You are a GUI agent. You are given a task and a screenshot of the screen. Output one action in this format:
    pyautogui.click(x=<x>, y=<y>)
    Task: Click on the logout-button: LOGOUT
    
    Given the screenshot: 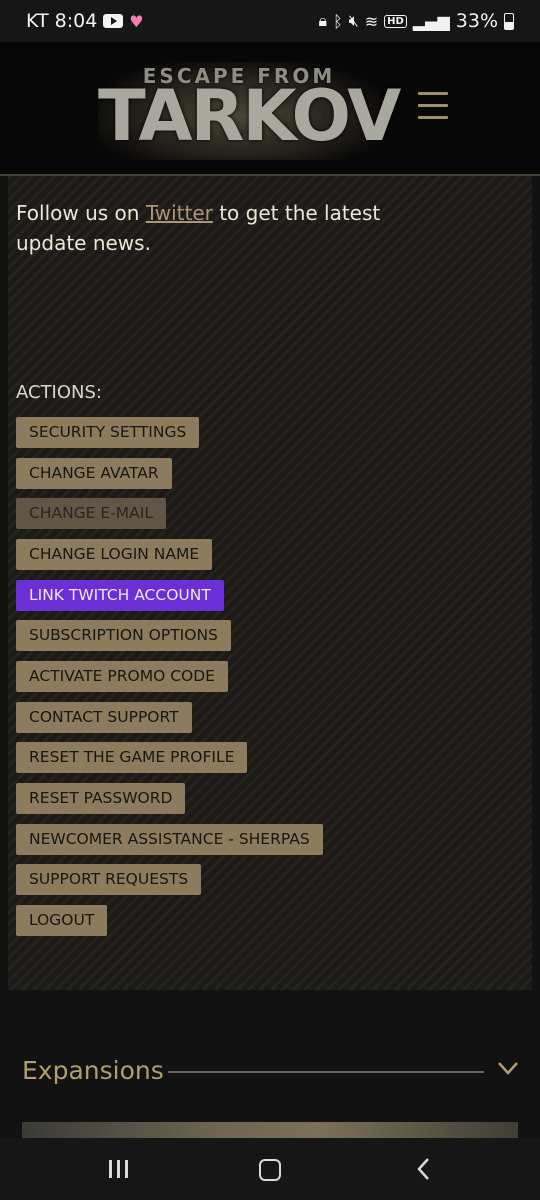 What is the action you would take?
    pyautogui.click(x=62, y=920)
    